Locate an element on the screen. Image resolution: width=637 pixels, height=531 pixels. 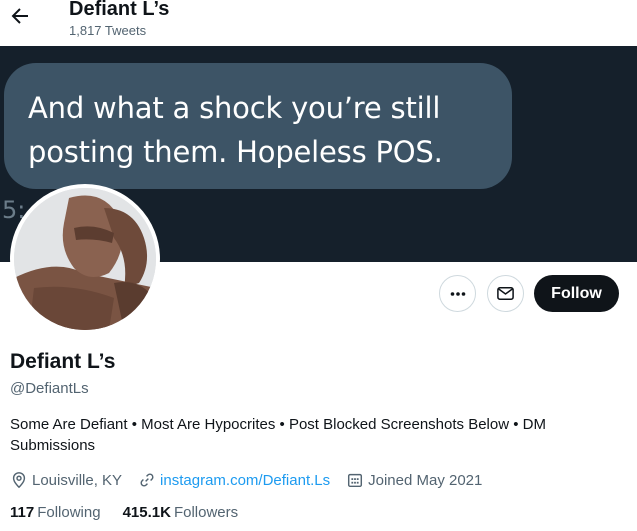
follow-button: Follow is located at coordinates (576, 293).